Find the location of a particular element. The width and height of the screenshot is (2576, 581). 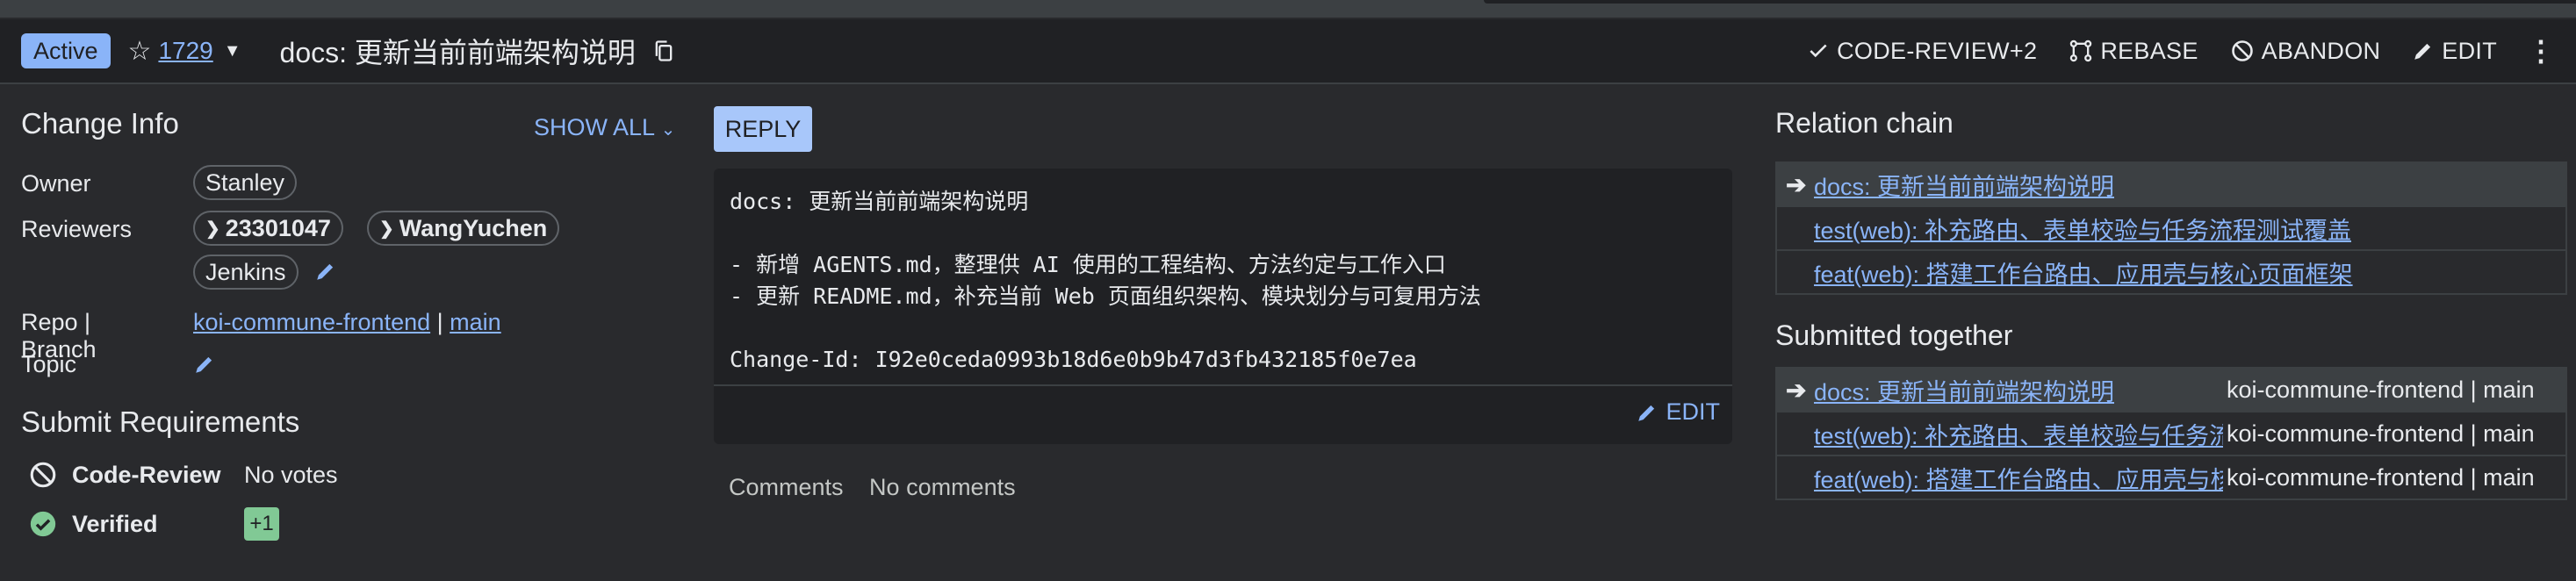

submitted-link: docs: 更新当前前端架构说明 is located at coordinates (1964, 390).